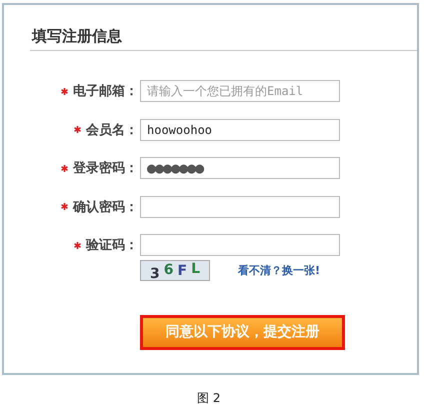 This screenshot has width=425, height=410. What do you see at coordinates (105, 168) in the screenshot?
I see `field-label: 登录密码：` at bounding box center [105, 168].